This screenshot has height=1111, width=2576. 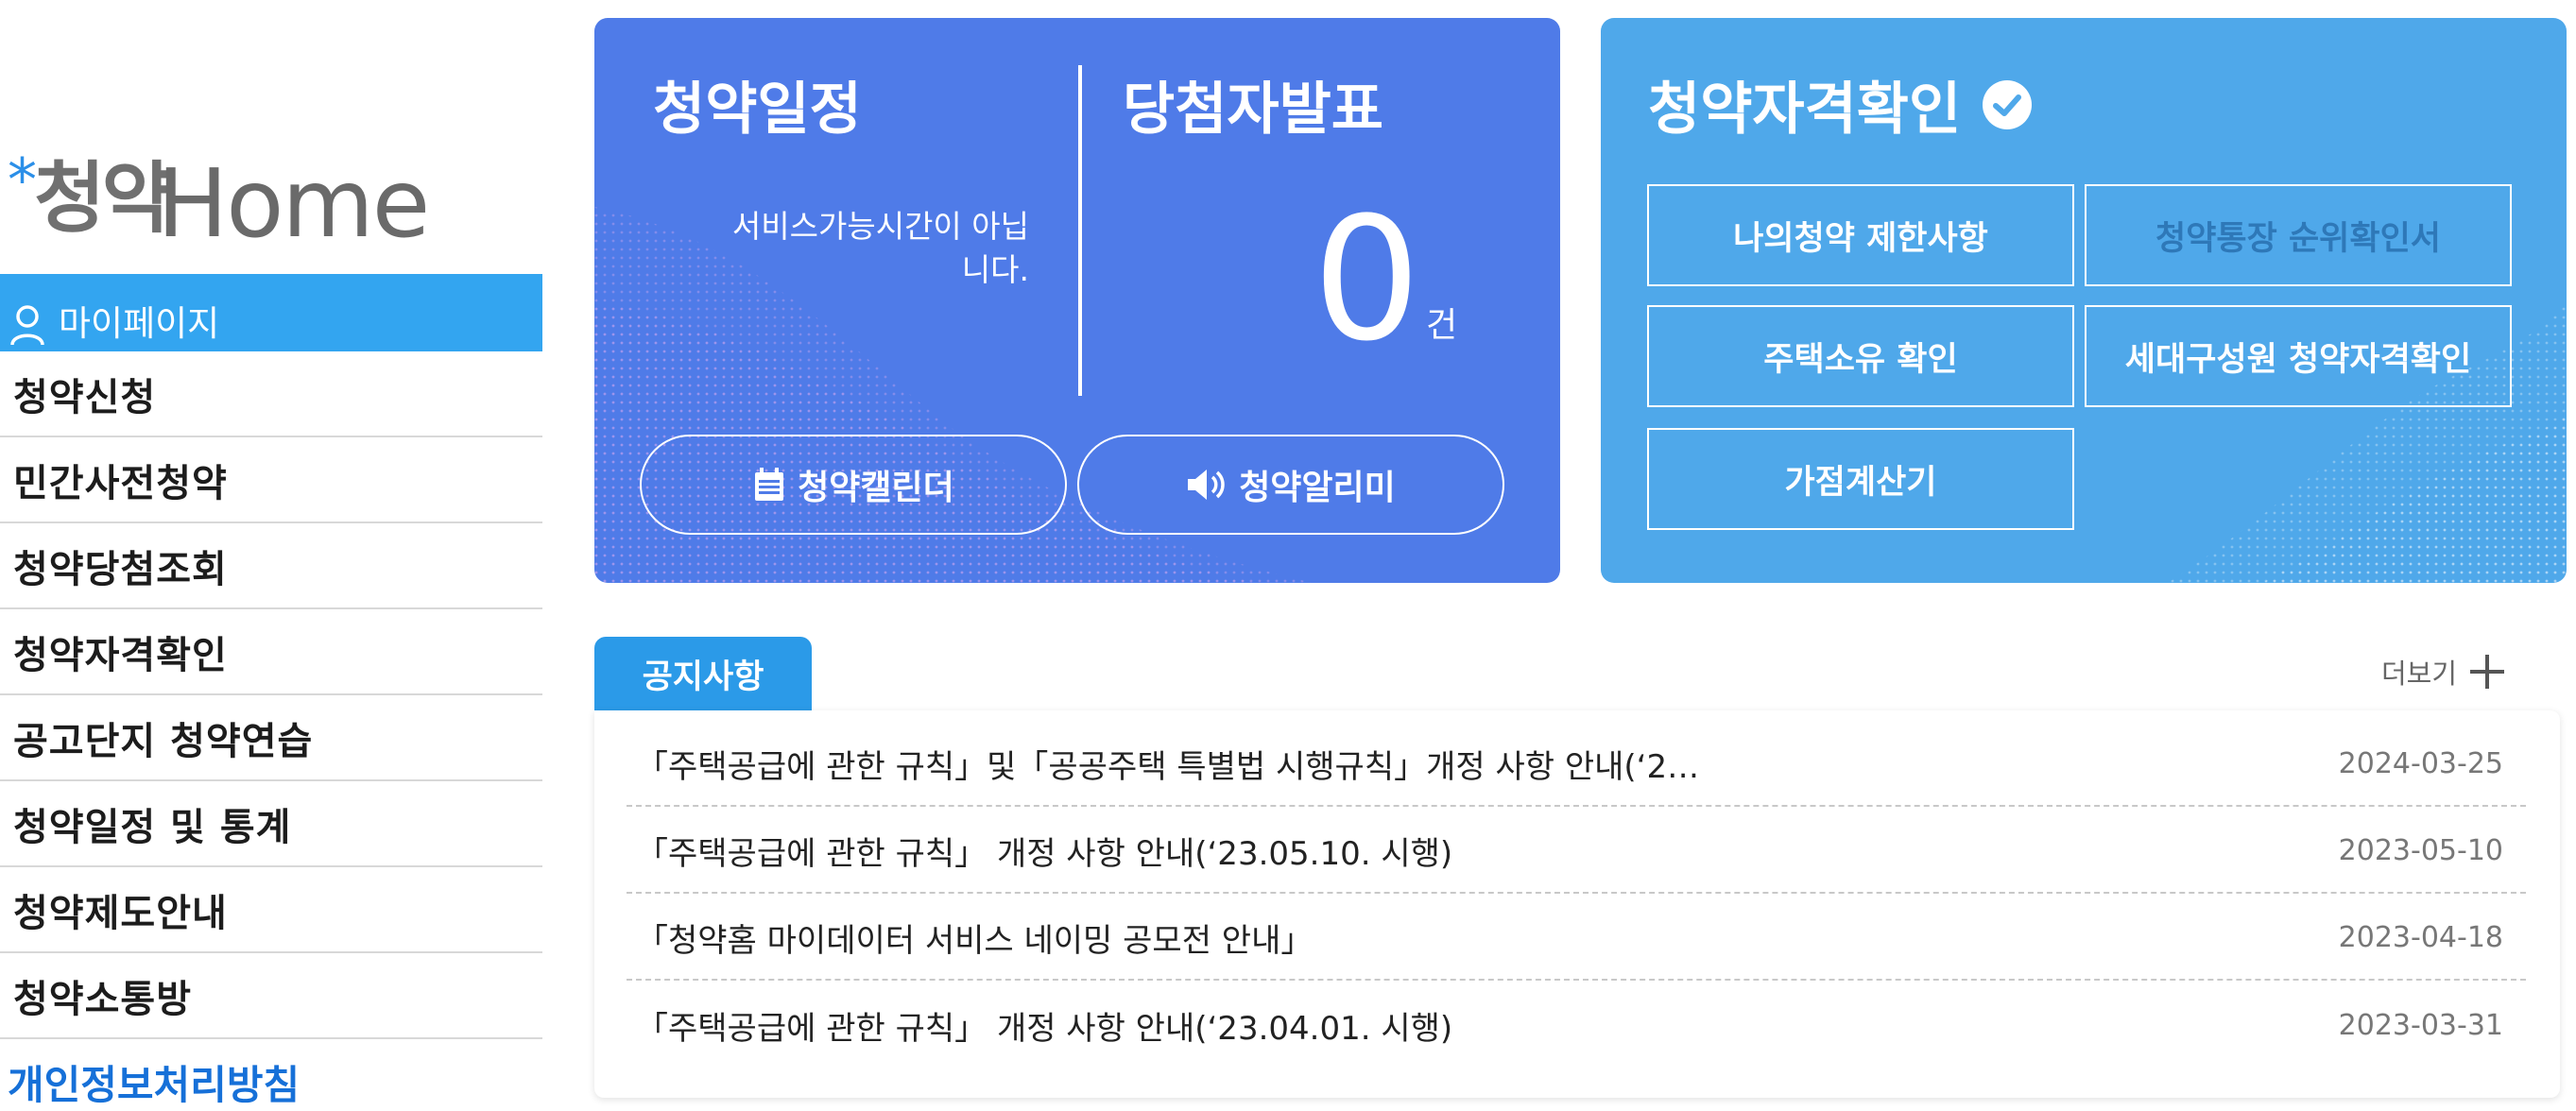 I want to click on calendar-button: 청약캘린더, so click(x=853, y=485).